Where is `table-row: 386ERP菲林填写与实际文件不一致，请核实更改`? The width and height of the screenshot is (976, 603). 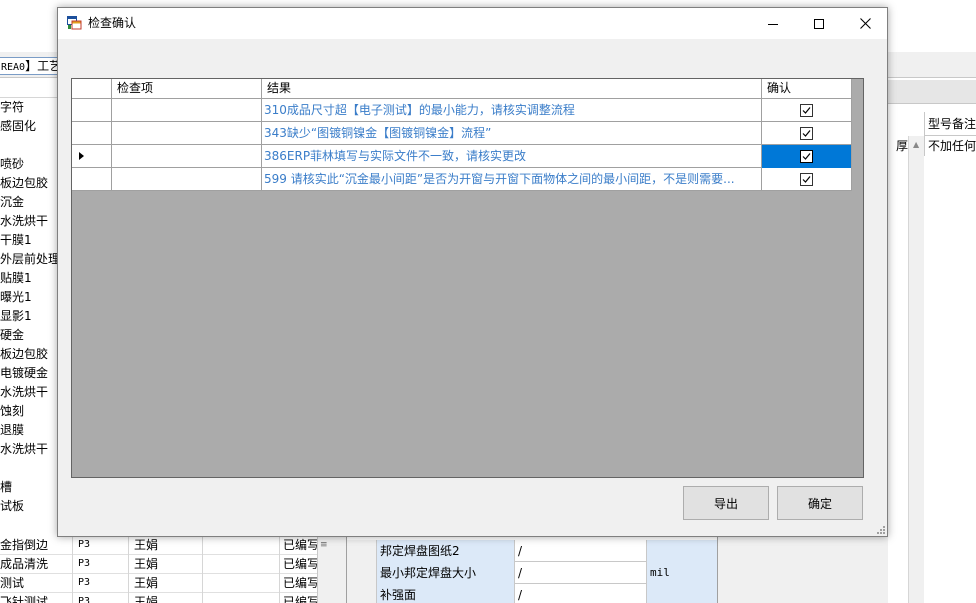 table-row: 386ERP菲林填写与实际文件不一致，请核实更改 is located at coordinates (462, 156).